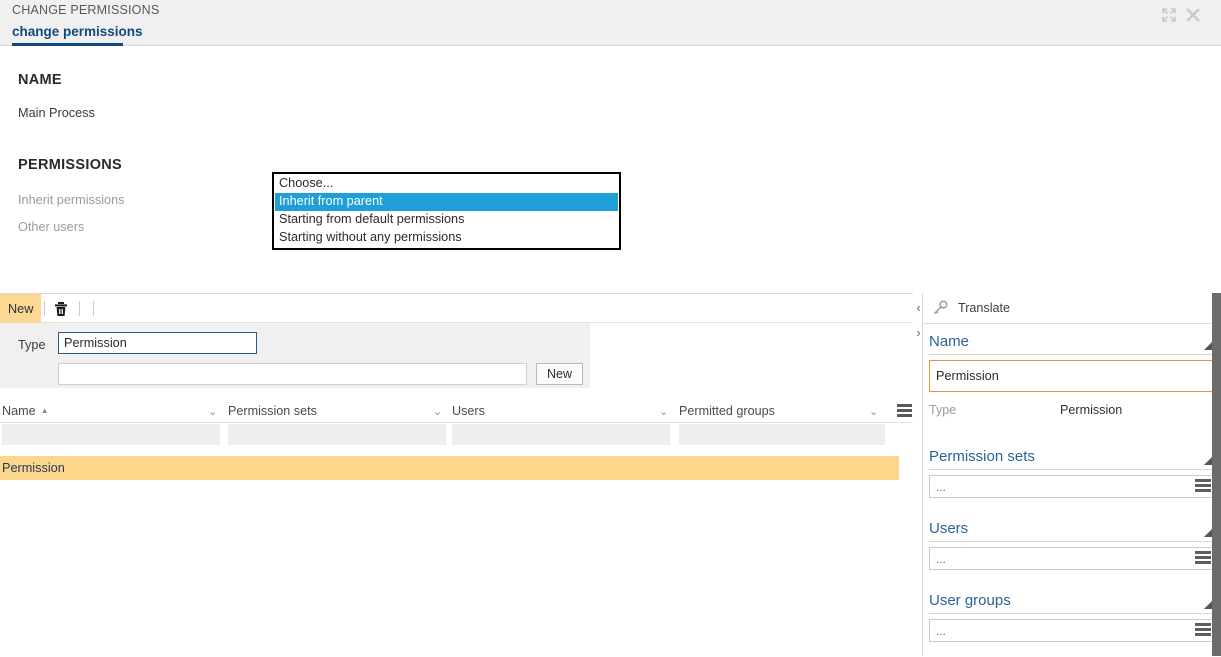 Image resolution: width=1221 pixels, height=657 pixels. What do you see at coordinates (782, 411) in the screenshot?
I see `column-header-permitted-groups: Permitted groups` at bounding box center [782, 411].